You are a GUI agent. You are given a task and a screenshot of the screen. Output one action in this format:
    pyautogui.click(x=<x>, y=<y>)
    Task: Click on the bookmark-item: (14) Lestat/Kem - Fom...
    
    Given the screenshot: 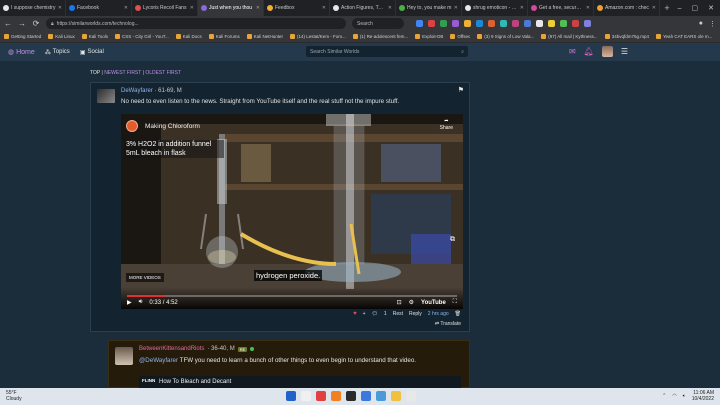 What is the action you would take?
    pyautogui.click(x=318, y=36)
    